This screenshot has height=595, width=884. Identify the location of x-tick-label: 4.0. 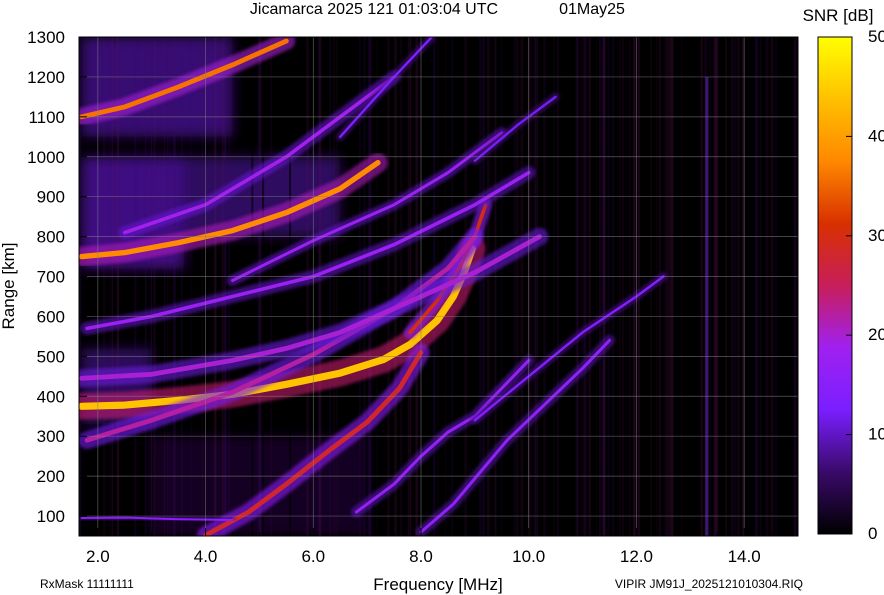
(206, 556).